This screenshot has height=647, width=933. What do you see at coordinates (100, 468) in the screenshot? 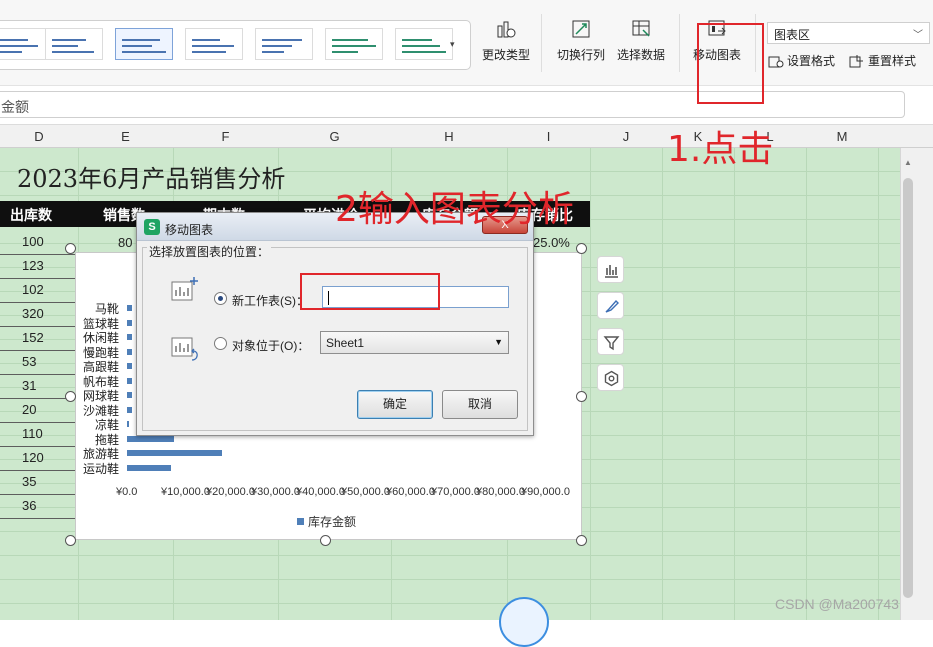
I see `category-label: 运动鞋` at bounding box center [100, 468].